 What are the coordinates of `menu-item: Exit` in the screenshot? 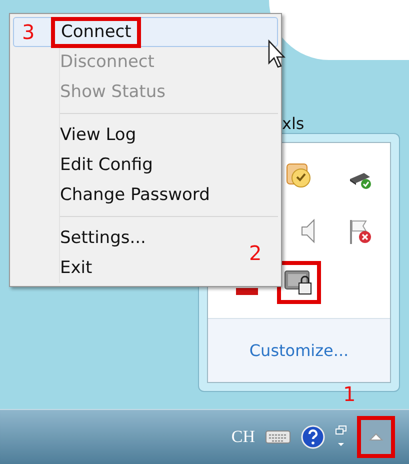 It's located at (54, 268).